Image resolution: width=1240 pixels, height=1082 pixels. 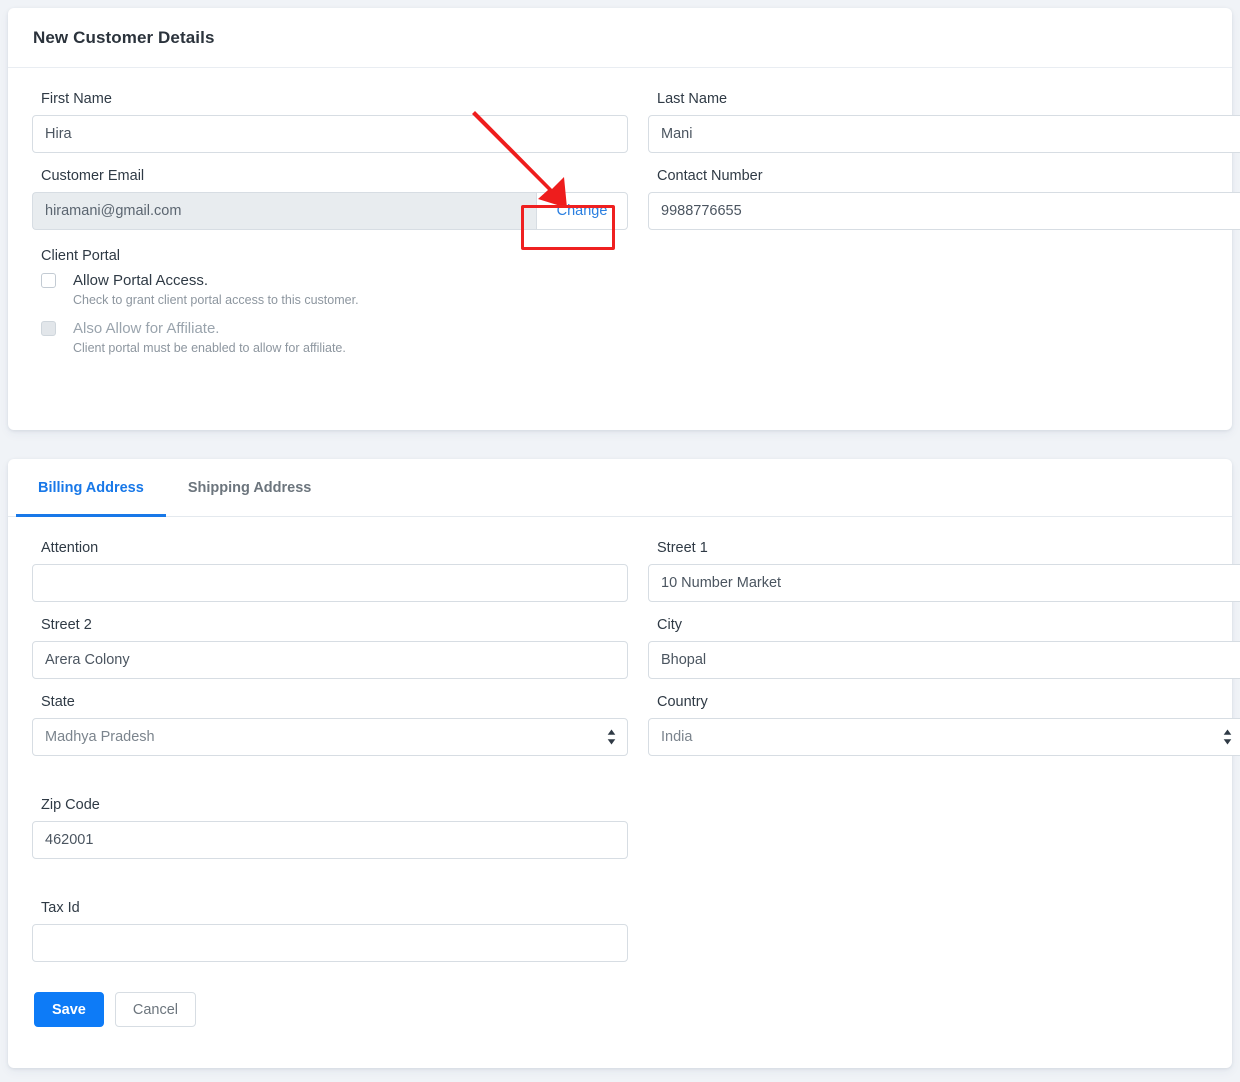 What do you see at coordinates (692, 99) in the screenshot?
I see `last-name-label: Last Name` at bounding box center [692, 99].